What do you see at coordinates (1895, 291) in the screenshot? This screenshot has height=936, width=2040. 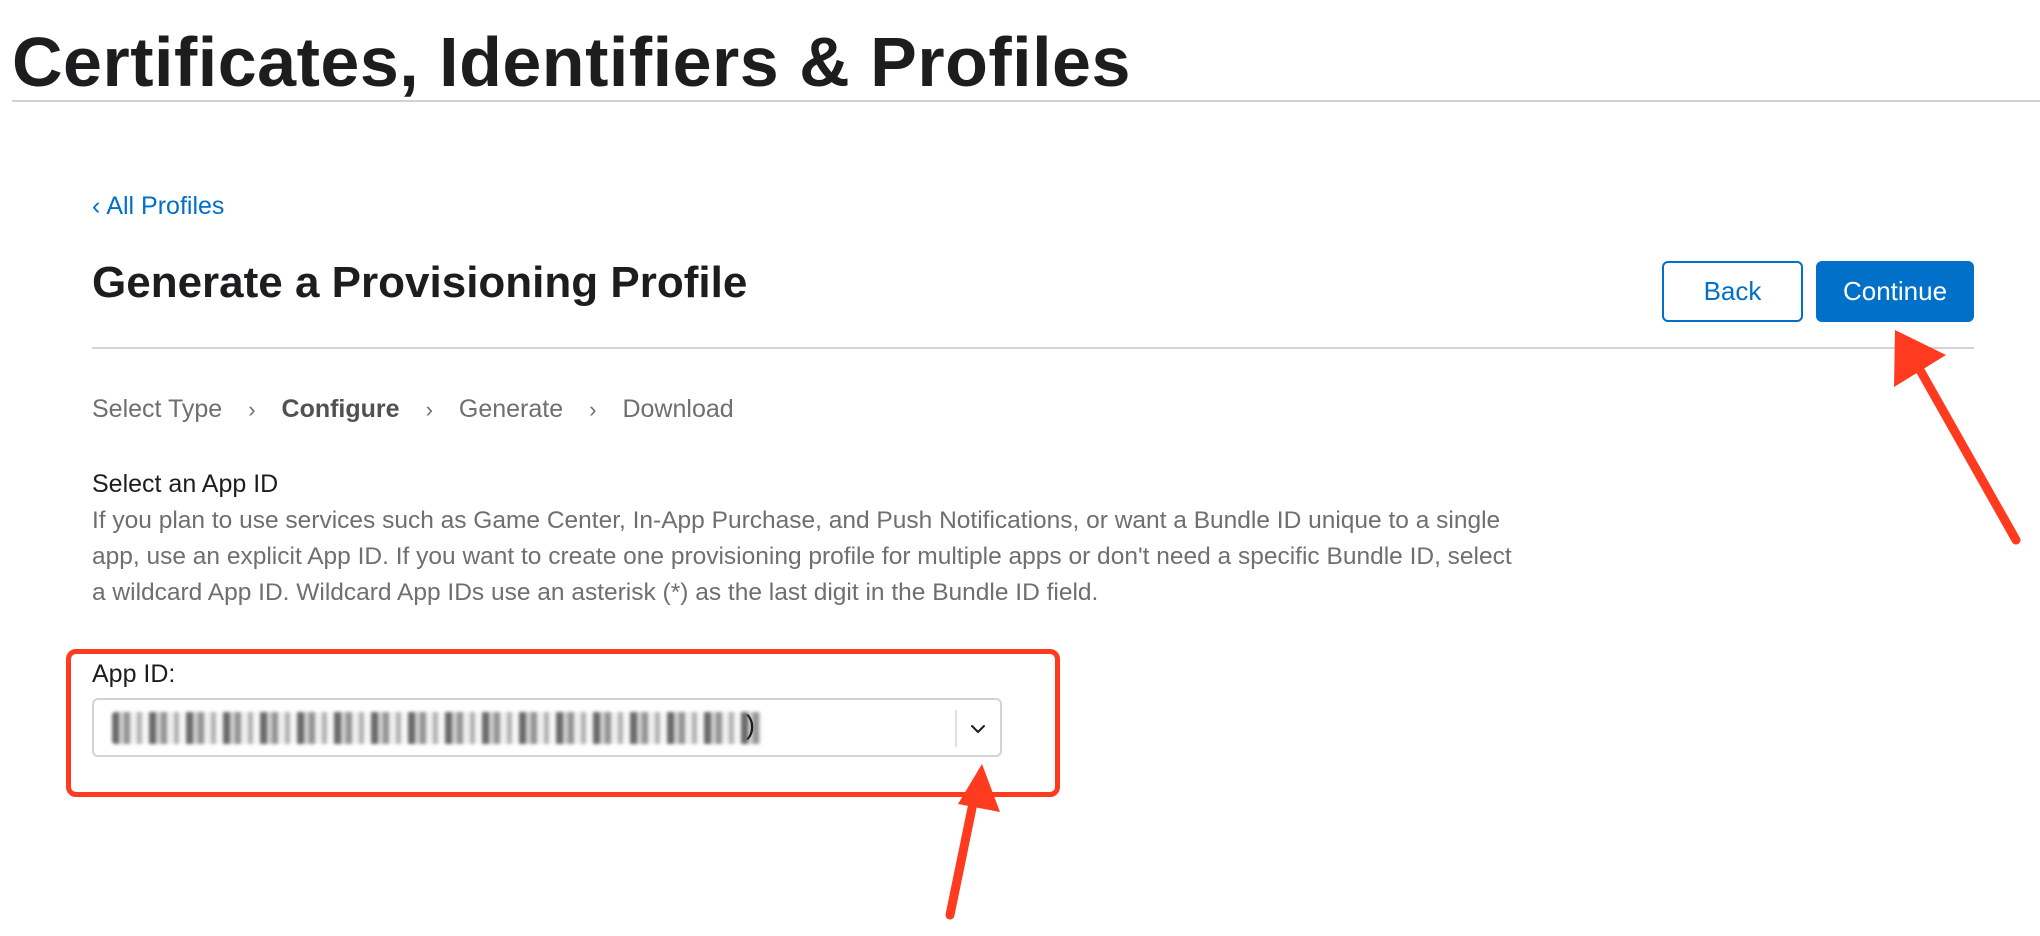 I see `continue-button: Continue` at bounding box center [1895, 291].